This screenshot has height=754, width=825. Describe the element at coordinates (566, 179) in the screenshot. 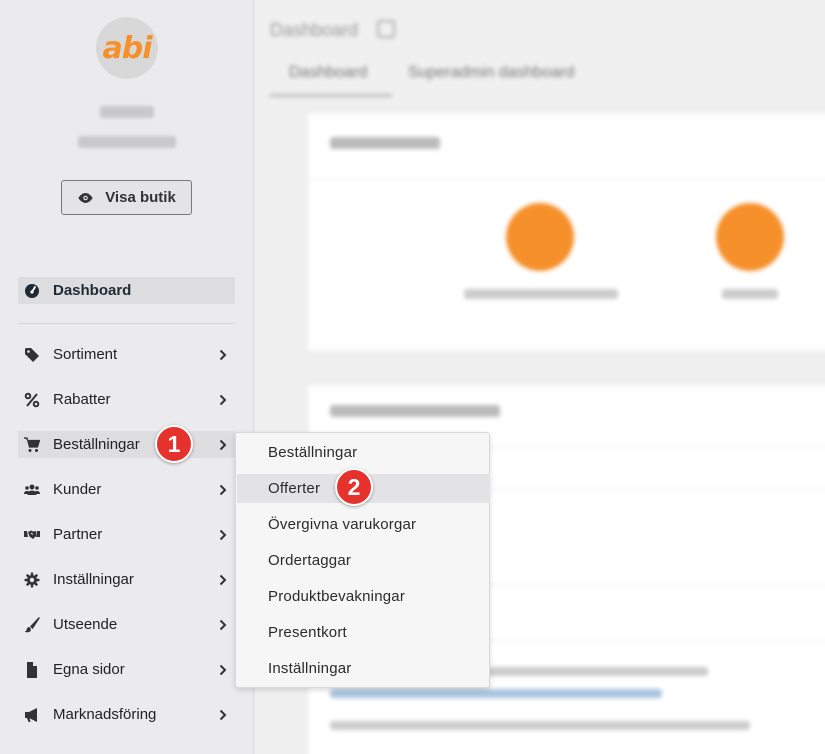

I see `card-divider` at that location.